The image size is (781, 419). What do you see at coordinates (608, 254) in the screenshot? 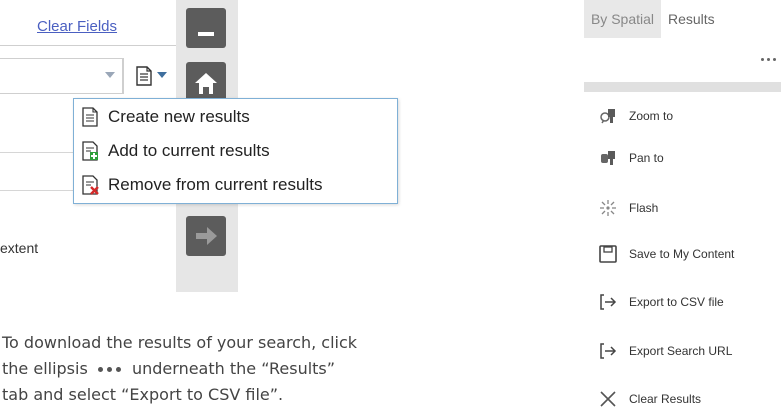
I see `save-icon` at bounding box center [608, 254].